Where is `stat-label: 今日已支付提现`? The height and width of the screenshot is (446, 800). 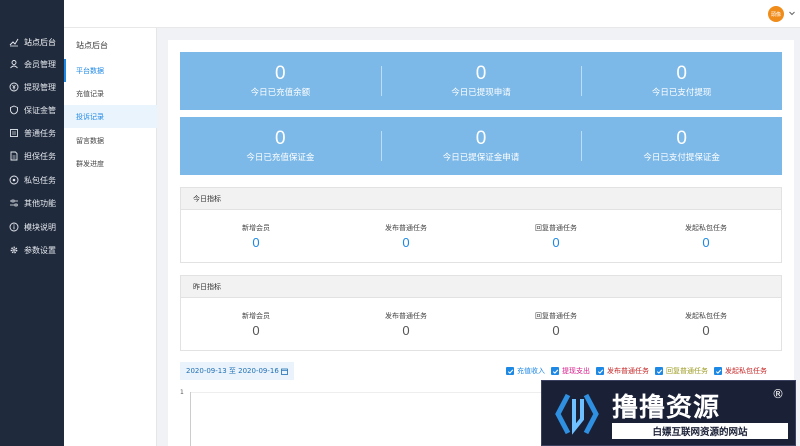 stat-label: 今日已支付提现 is located at coordinates (681, 93).